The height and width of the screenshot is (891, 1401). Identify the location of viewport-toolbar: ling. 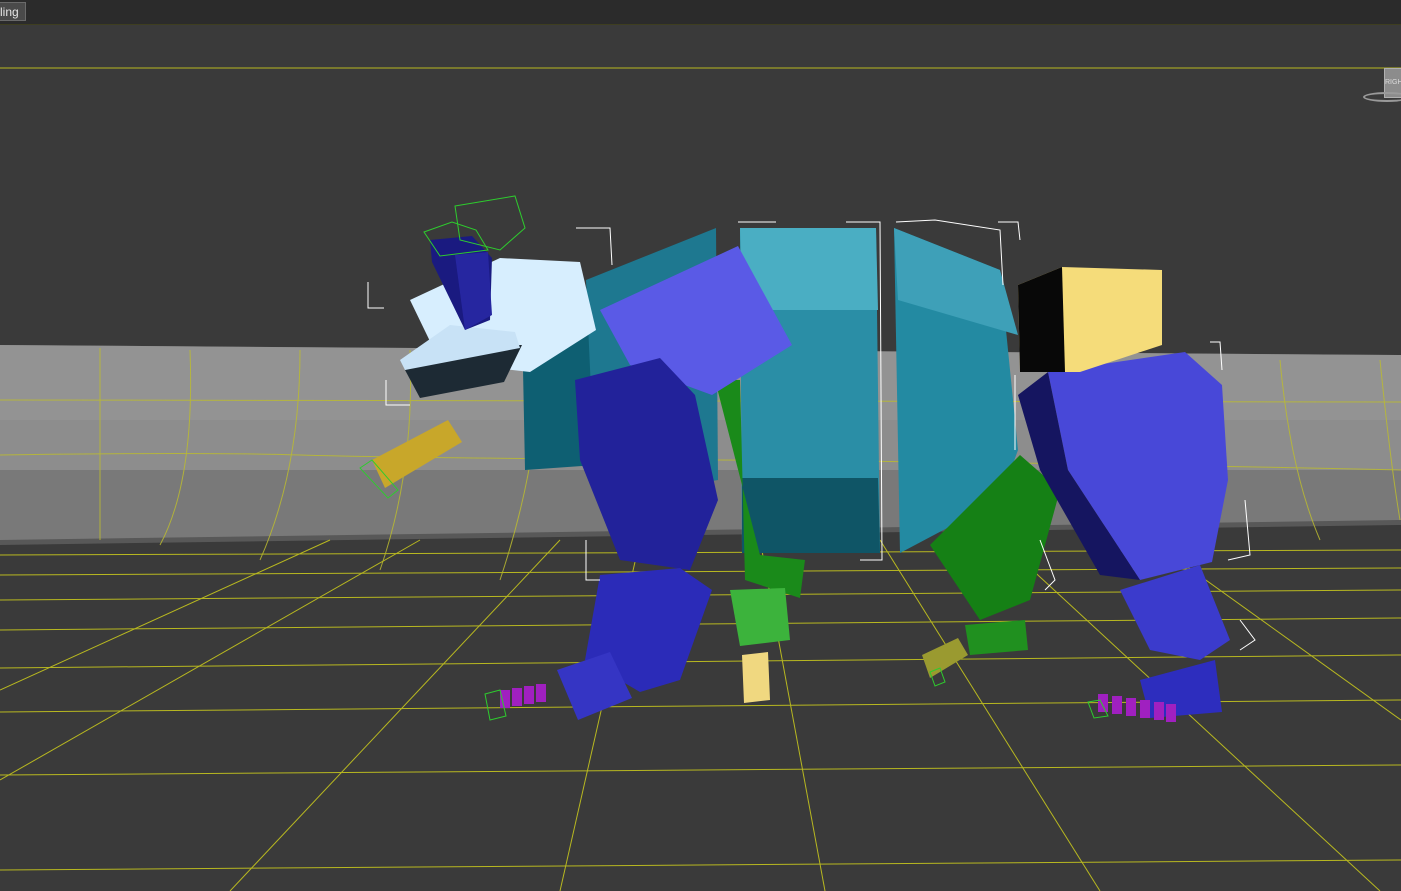
(700, 12).